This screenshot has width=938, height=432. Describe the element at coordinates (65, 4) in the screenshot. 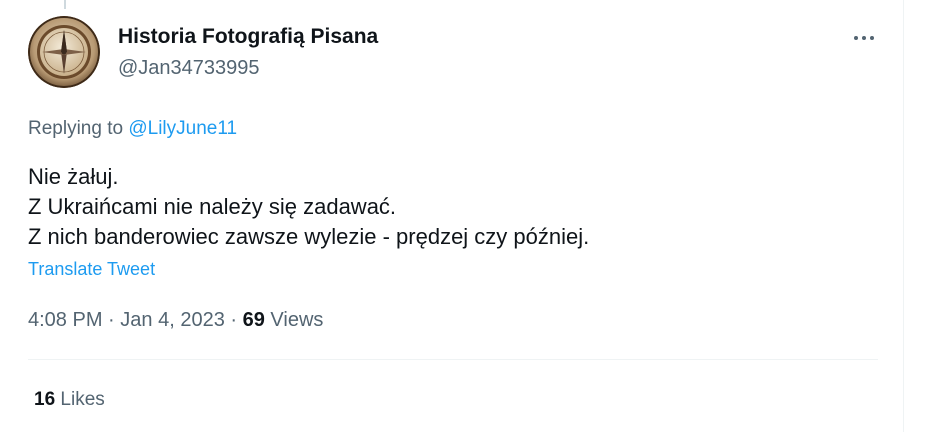

I see `thread-connector-line` at that location.